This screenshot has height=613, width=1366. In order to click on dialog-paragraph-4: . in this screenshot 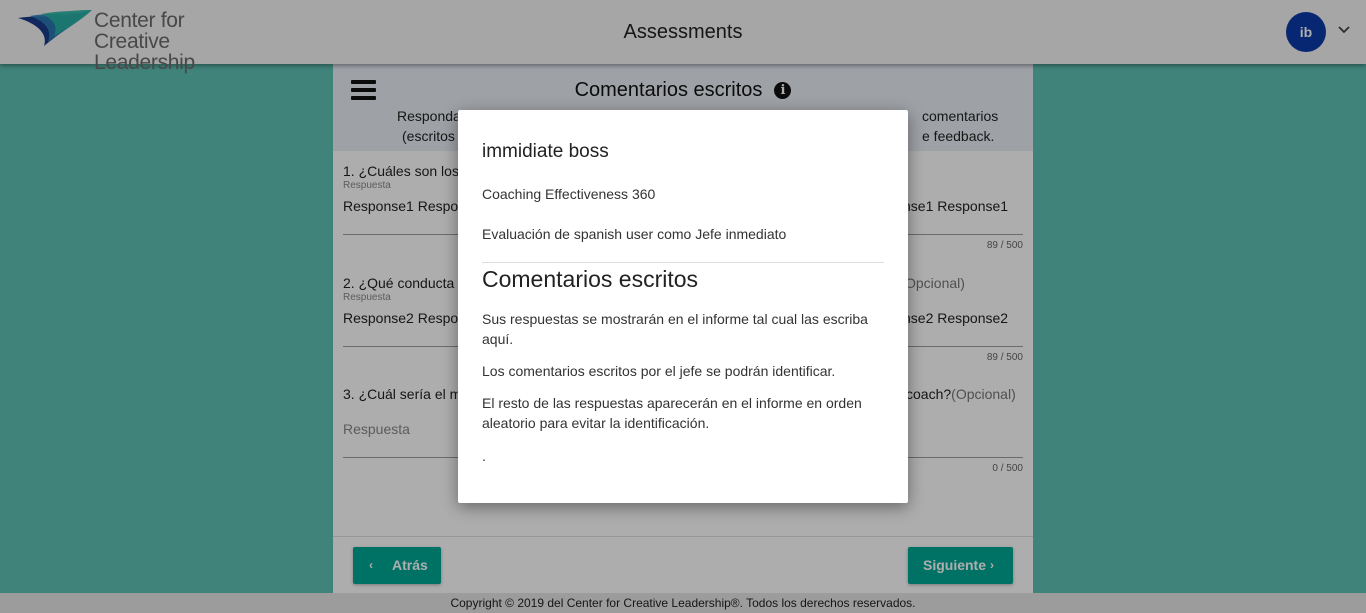, I will do `click(484, 456)`.